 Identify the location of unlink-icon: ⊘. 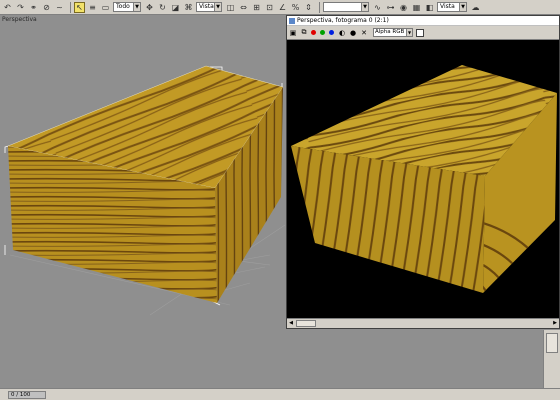
(46, 7).